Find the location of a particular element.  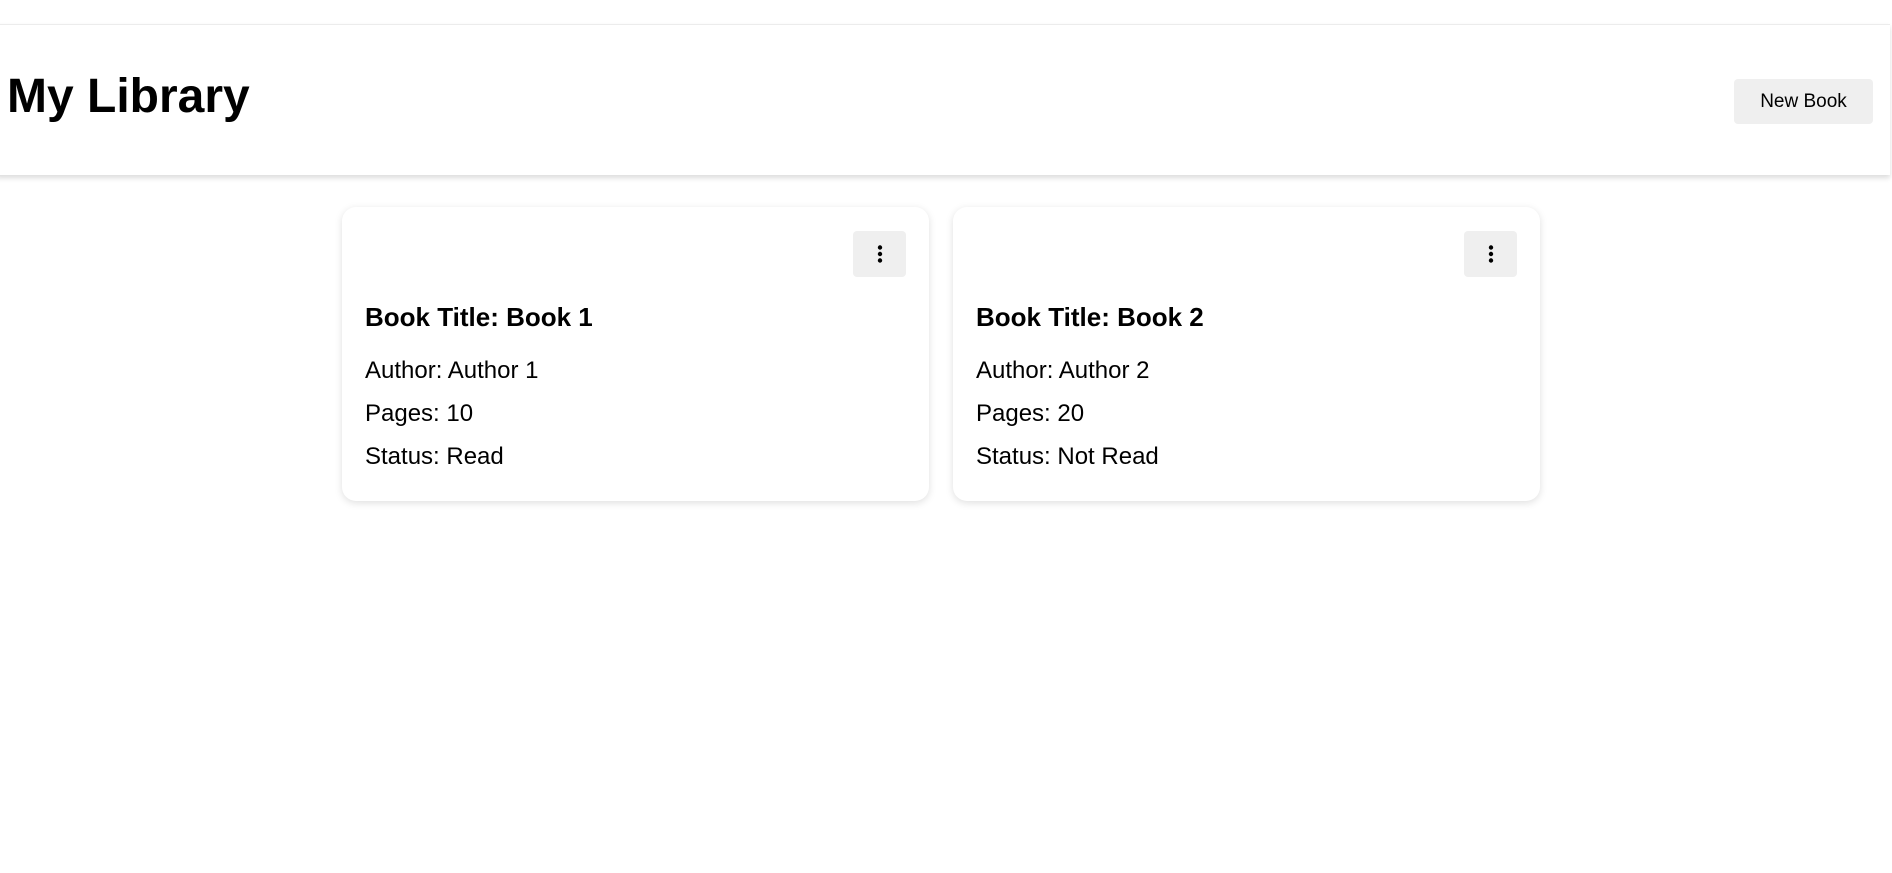

book-title: Book Title: Book 1 is located at coordinates (479, 317).